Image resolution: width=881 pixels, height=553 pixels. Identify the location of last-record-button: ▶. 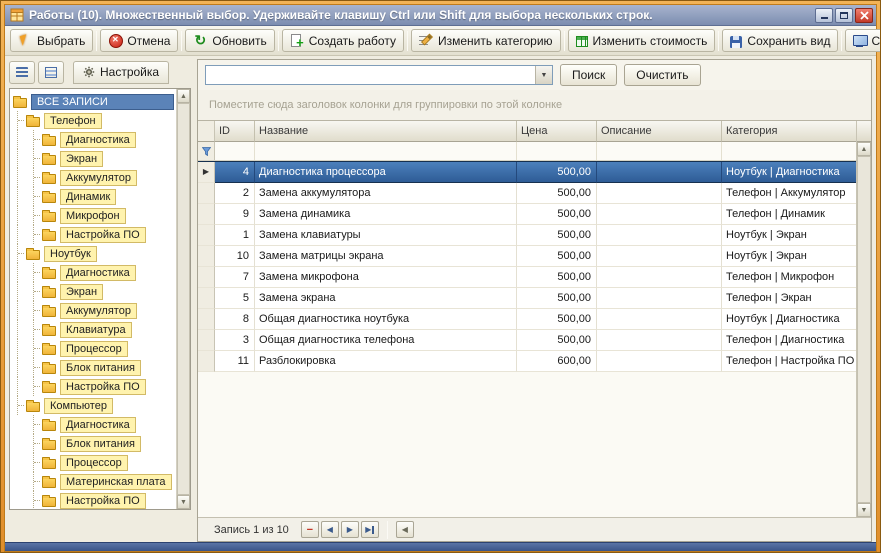
(369, 529).